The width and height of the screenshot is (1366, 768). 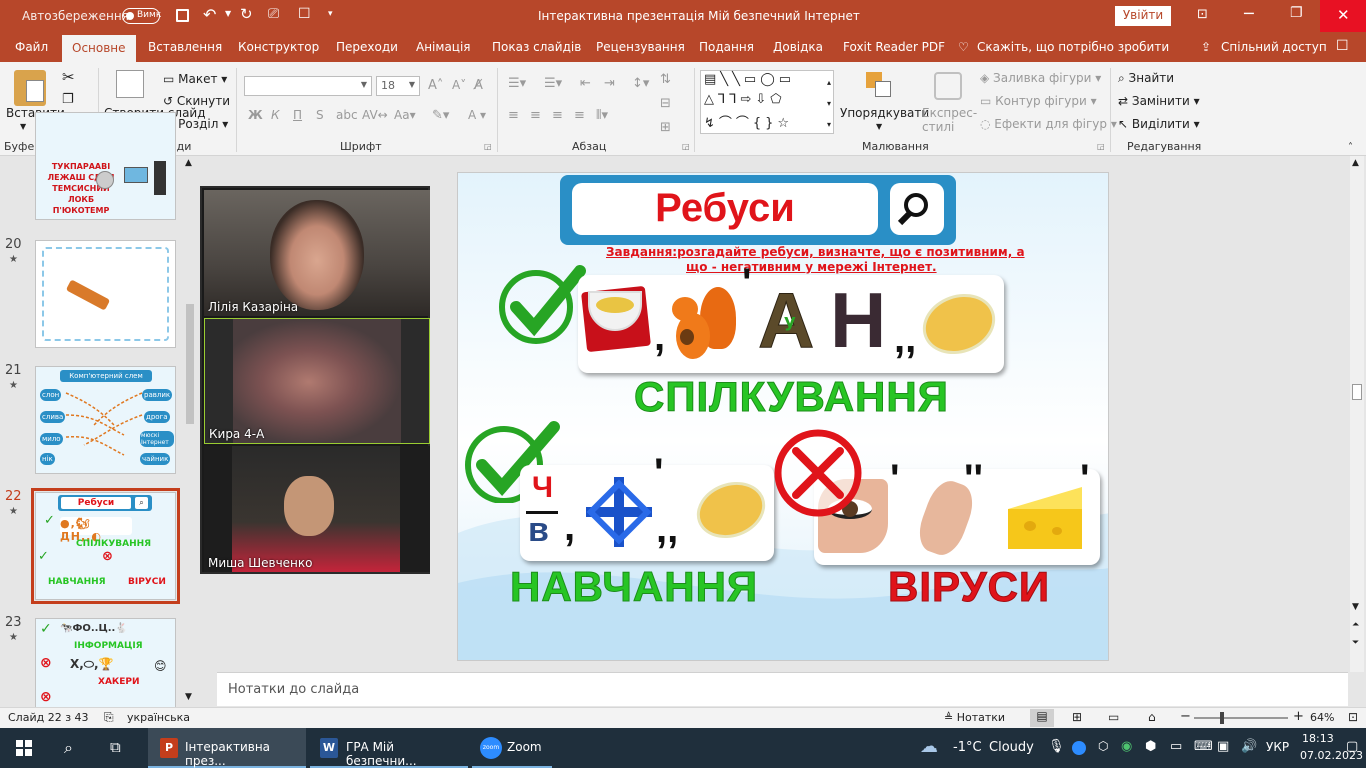 What do you see at coordinates (141, 16) in the screenshot?
I see `autosave-toggle: Вимк` at bounding box center [141, 16].